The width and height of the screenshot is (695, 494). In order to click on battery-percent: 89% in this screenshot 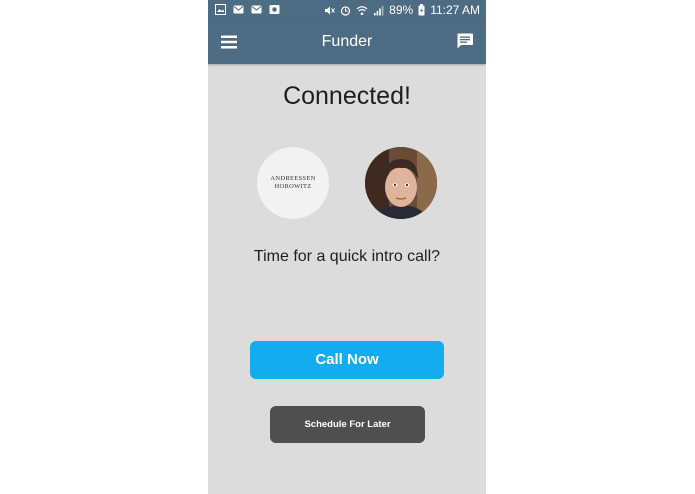, I will do `click(401, 10)`.